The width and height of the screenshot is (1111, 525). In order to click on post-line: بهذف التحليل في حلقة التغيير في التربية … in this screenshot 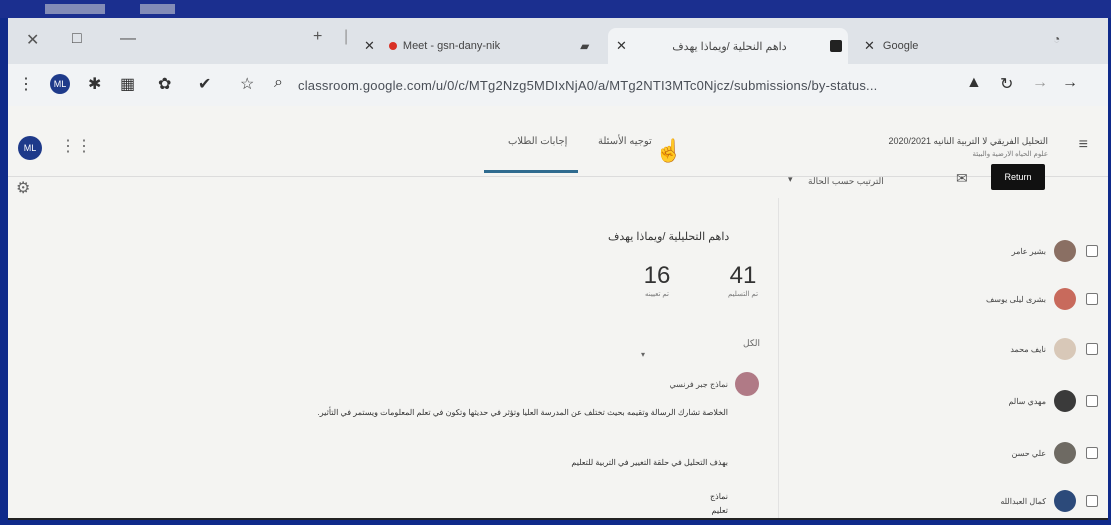, I will do `click(649, 462)`.